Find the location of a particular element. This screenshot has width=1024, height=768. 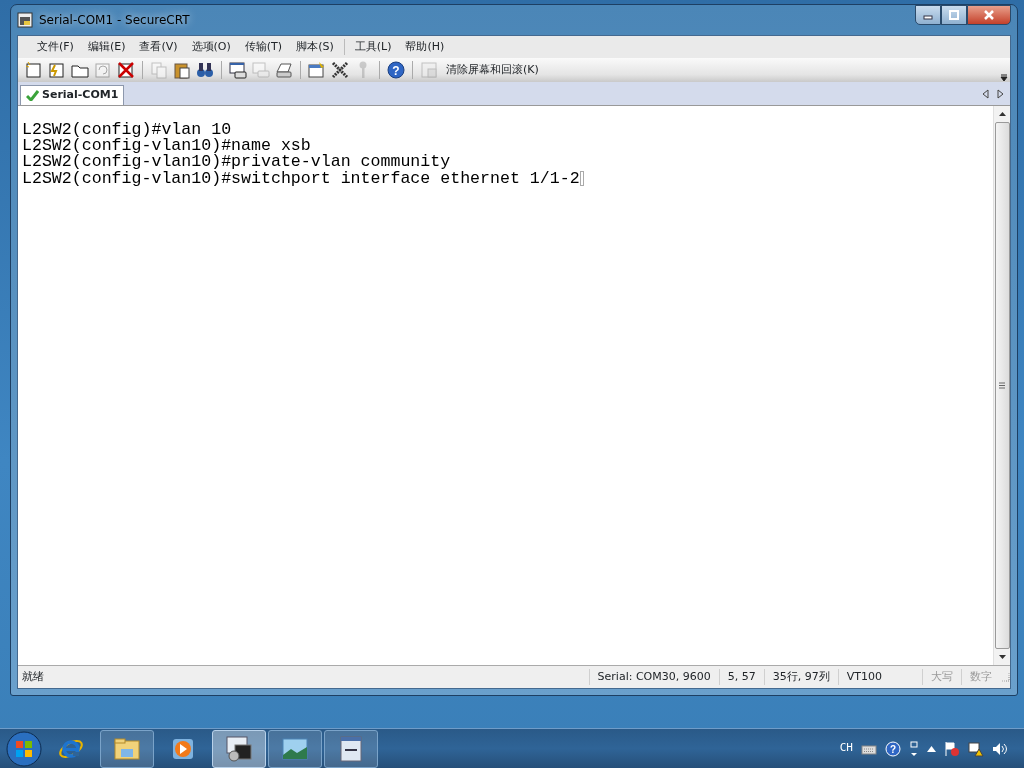

menu-item: 编辑(E) is located at coordinates (106, 47).